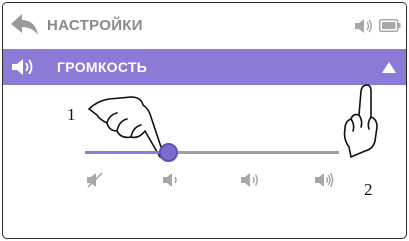 The width and height of the screenshot is (409, 241). What do you see at coordinates (172, 180) in the screenshot?
I see `volume-low-icon` at bounding box center [172, 180].